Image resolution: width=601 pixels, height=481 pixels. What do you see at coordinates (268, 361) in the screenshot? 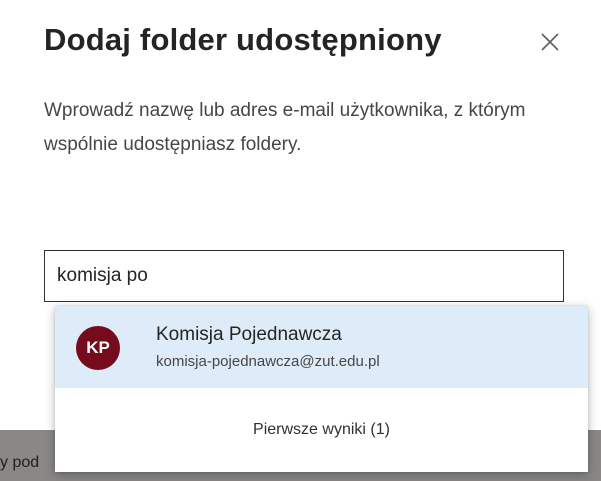
I see `suggestion-email: komisja-pojednawcza@zut.edu.pl` at bounding box center [268, 361].